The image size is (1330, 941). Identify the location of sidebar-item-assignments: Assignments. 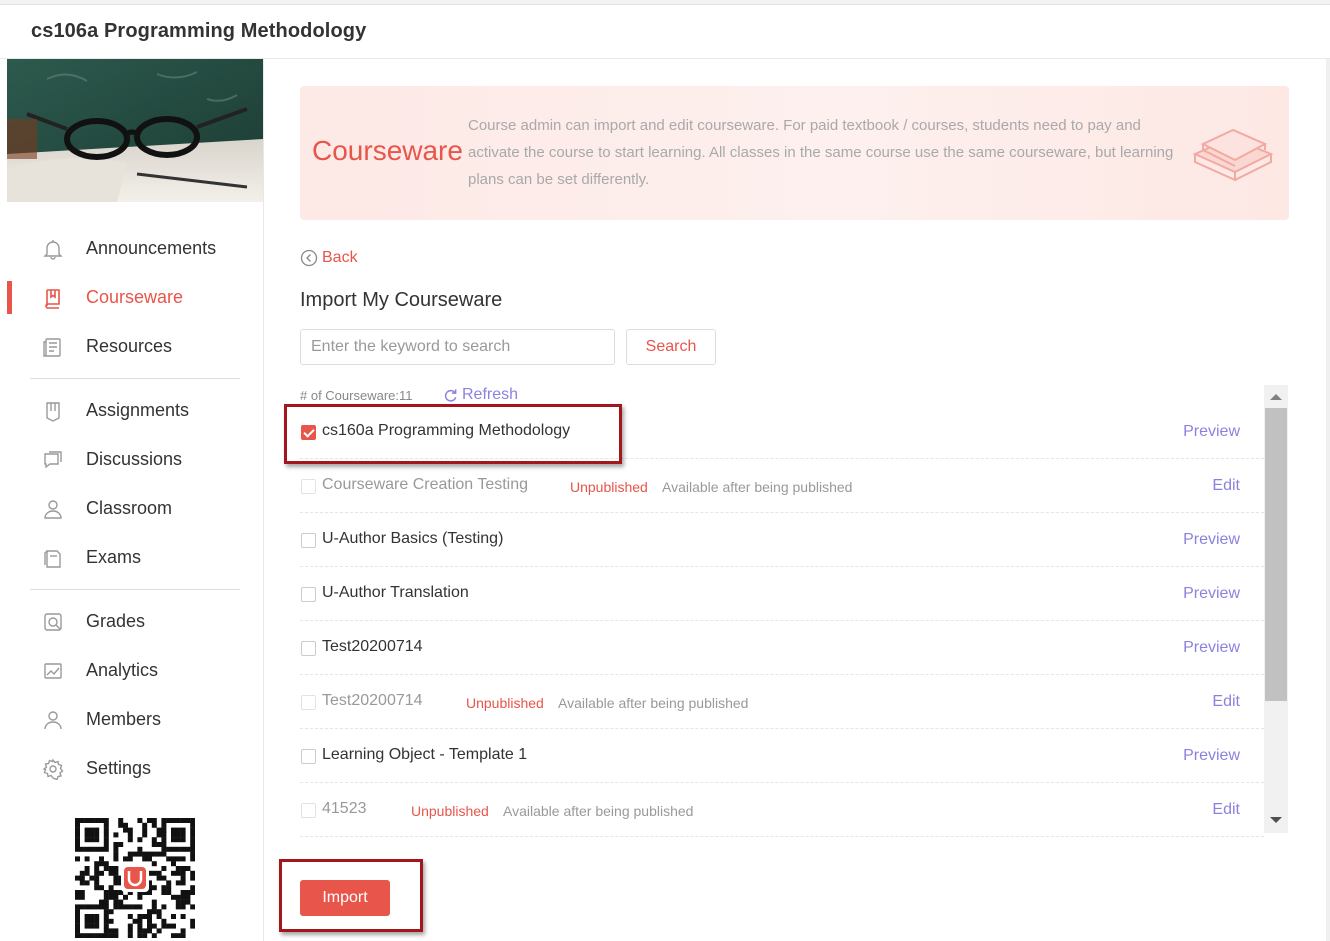
(135, 410).